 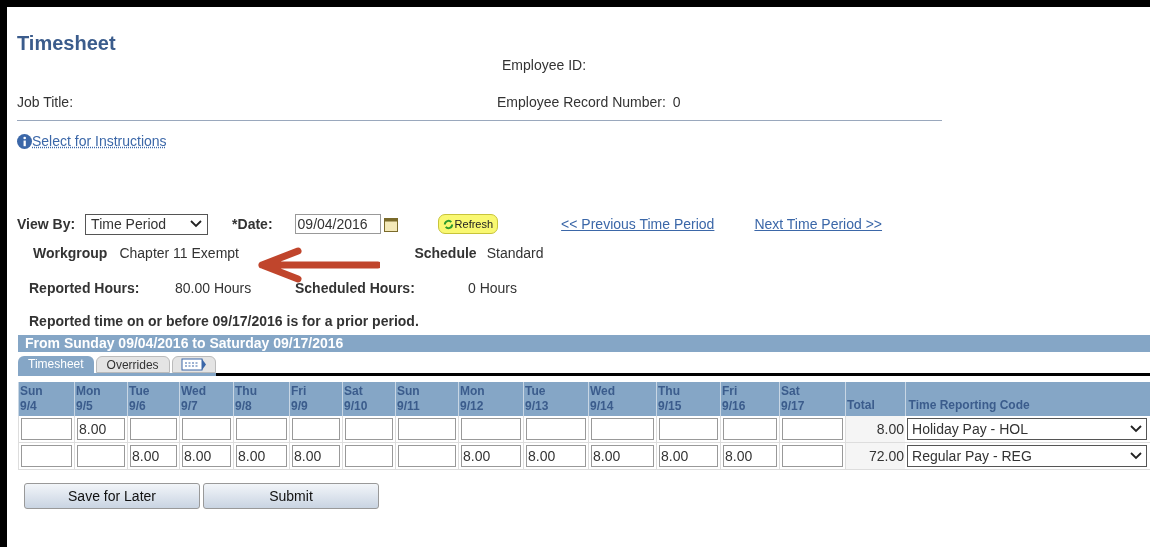 What do you see at coordinates (252, 224) in the screenshot?
I see `field-label: *Date:` at bounding box center [252, 224].